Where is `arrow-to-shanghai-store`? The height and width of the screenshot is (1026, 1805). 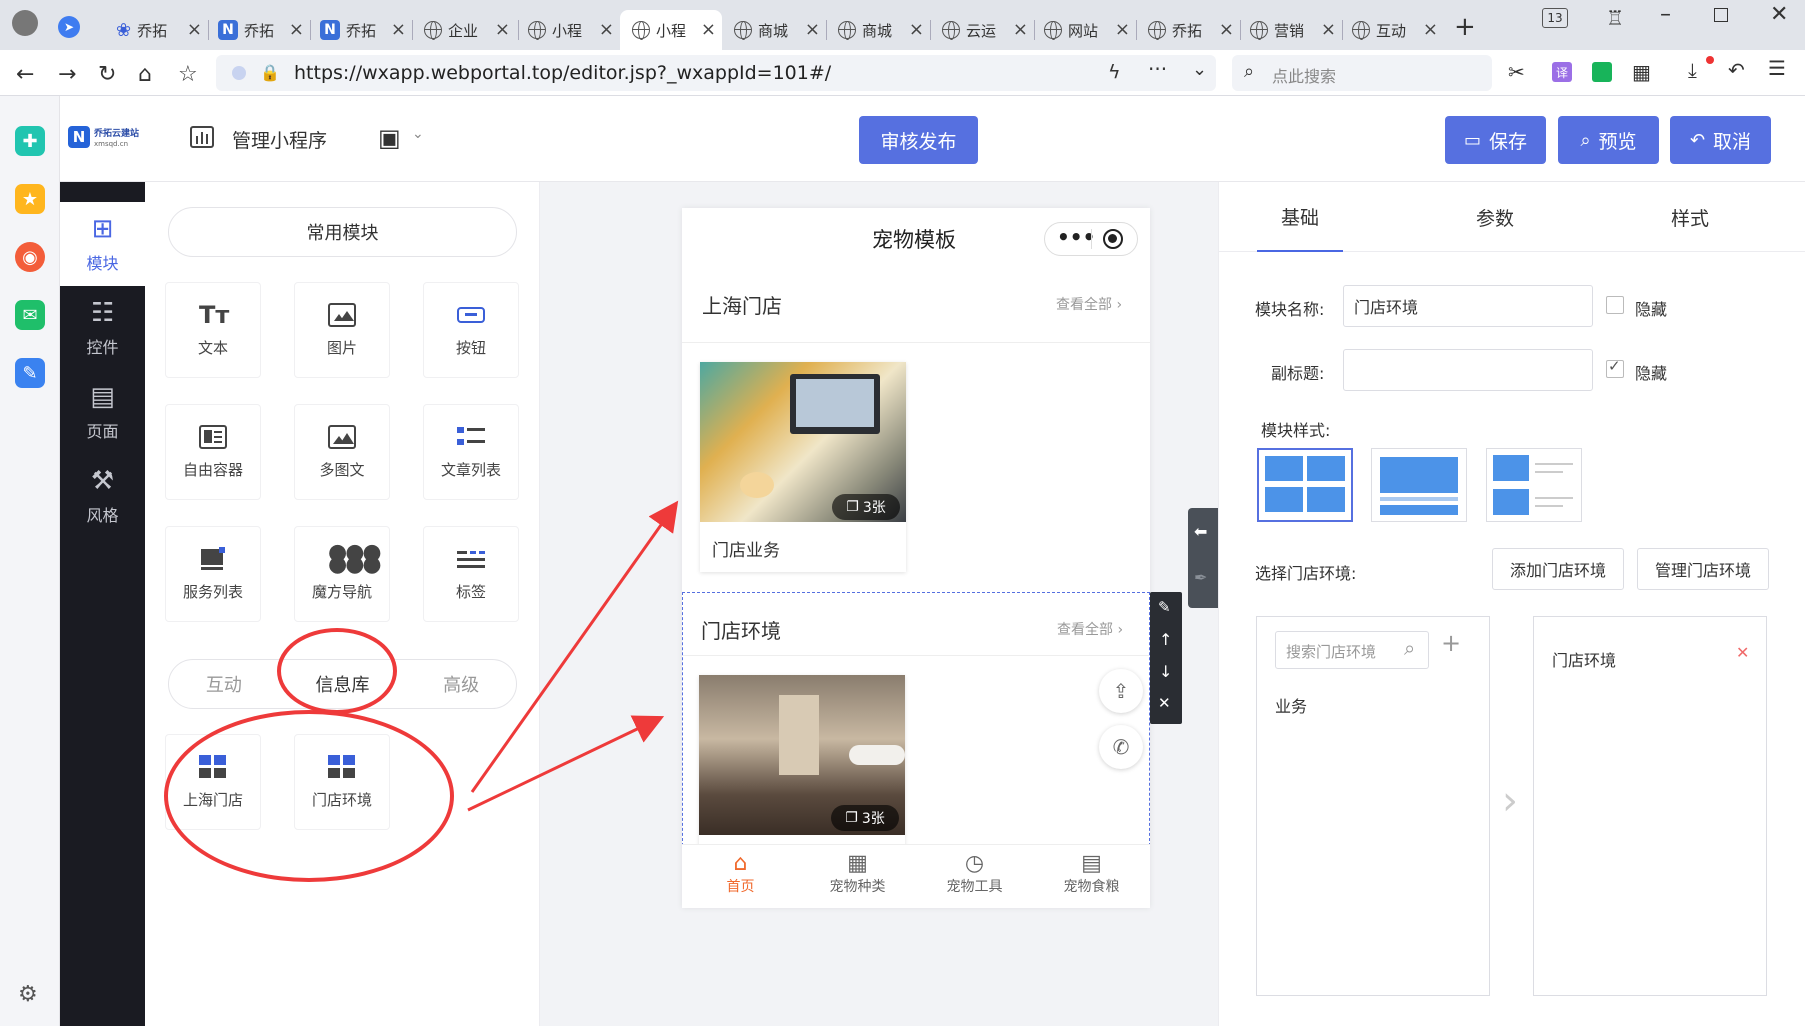
arrow-to-shanghai-store is located at coordinates (574, 646).